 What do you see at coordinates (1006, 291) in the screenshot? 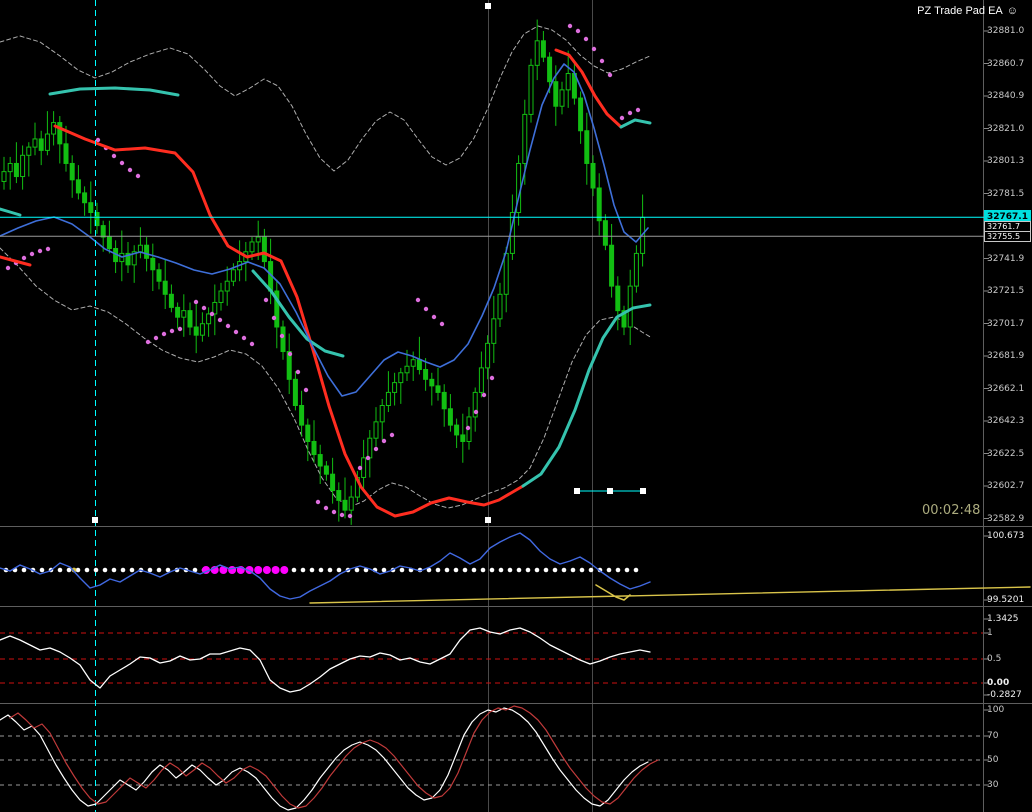
I see `price-axis-label: 32721.5` at bounding box center [1006, 291].